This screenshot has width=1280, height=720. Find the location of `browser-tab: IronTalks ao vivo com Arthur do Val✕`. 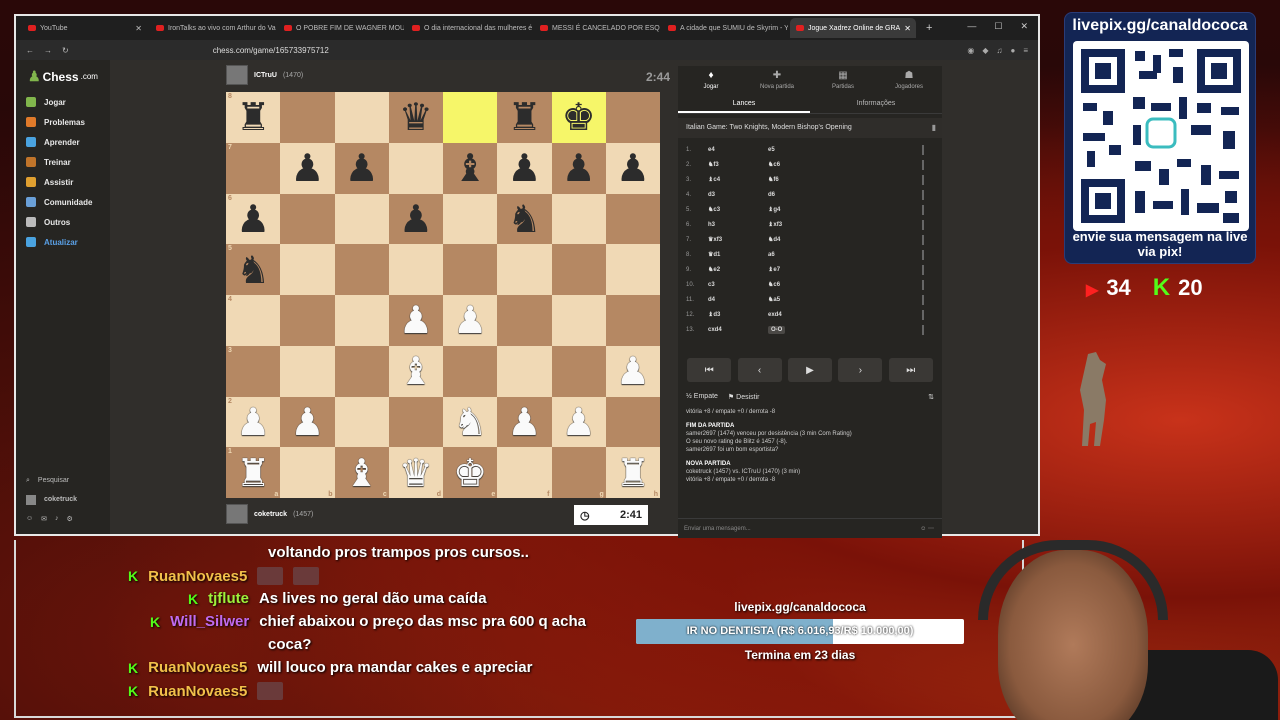

browser-tab: IronTalks ao vivo com Arthur do Val✕ is located at coordinates (213, 28).